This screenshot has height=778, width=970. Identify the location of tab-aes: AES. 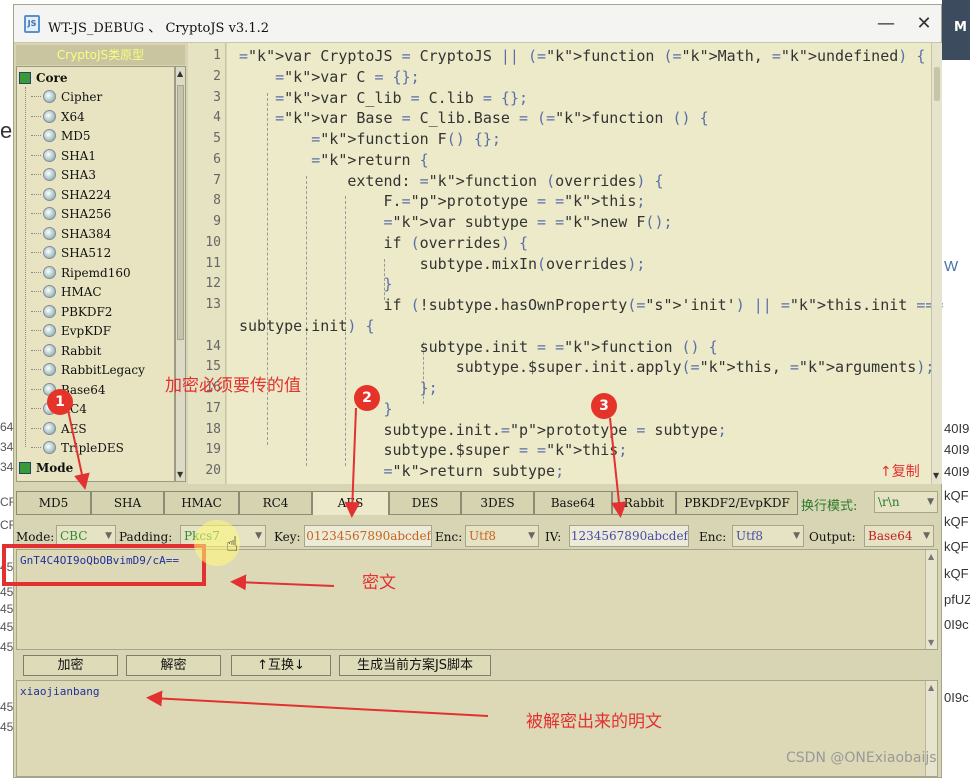
(350, 503).